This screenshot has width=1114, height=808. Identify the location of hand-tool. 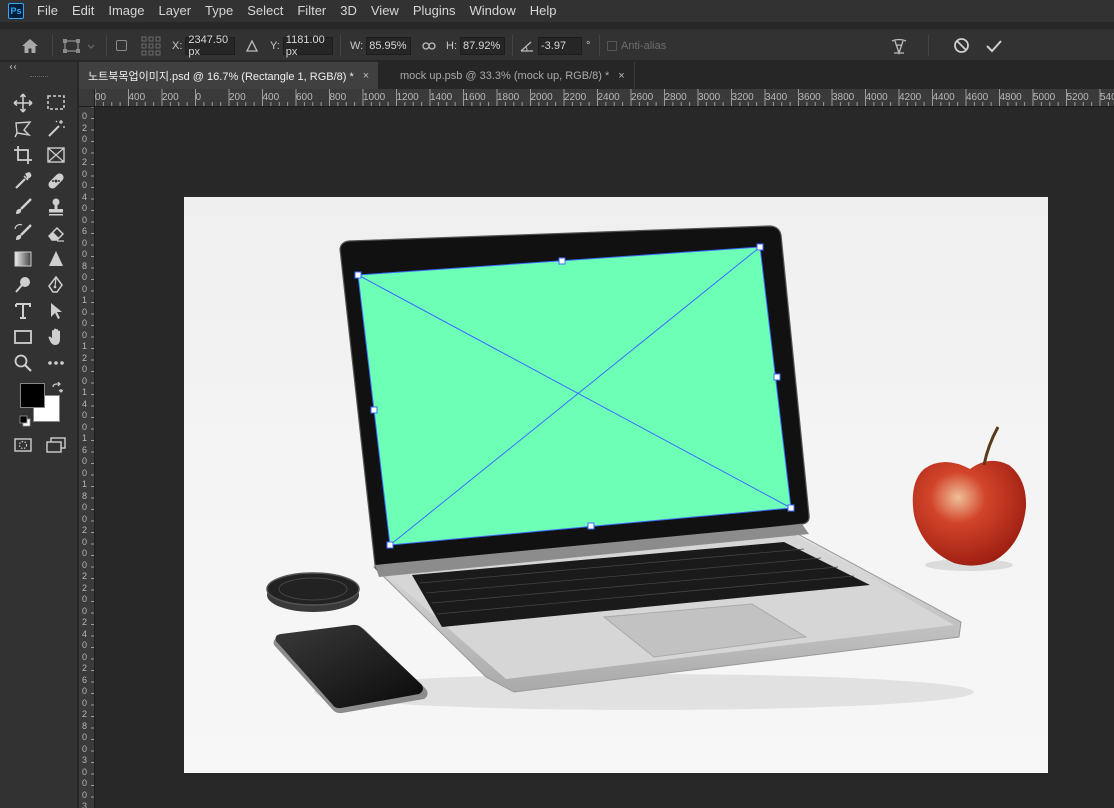
(56, 337).